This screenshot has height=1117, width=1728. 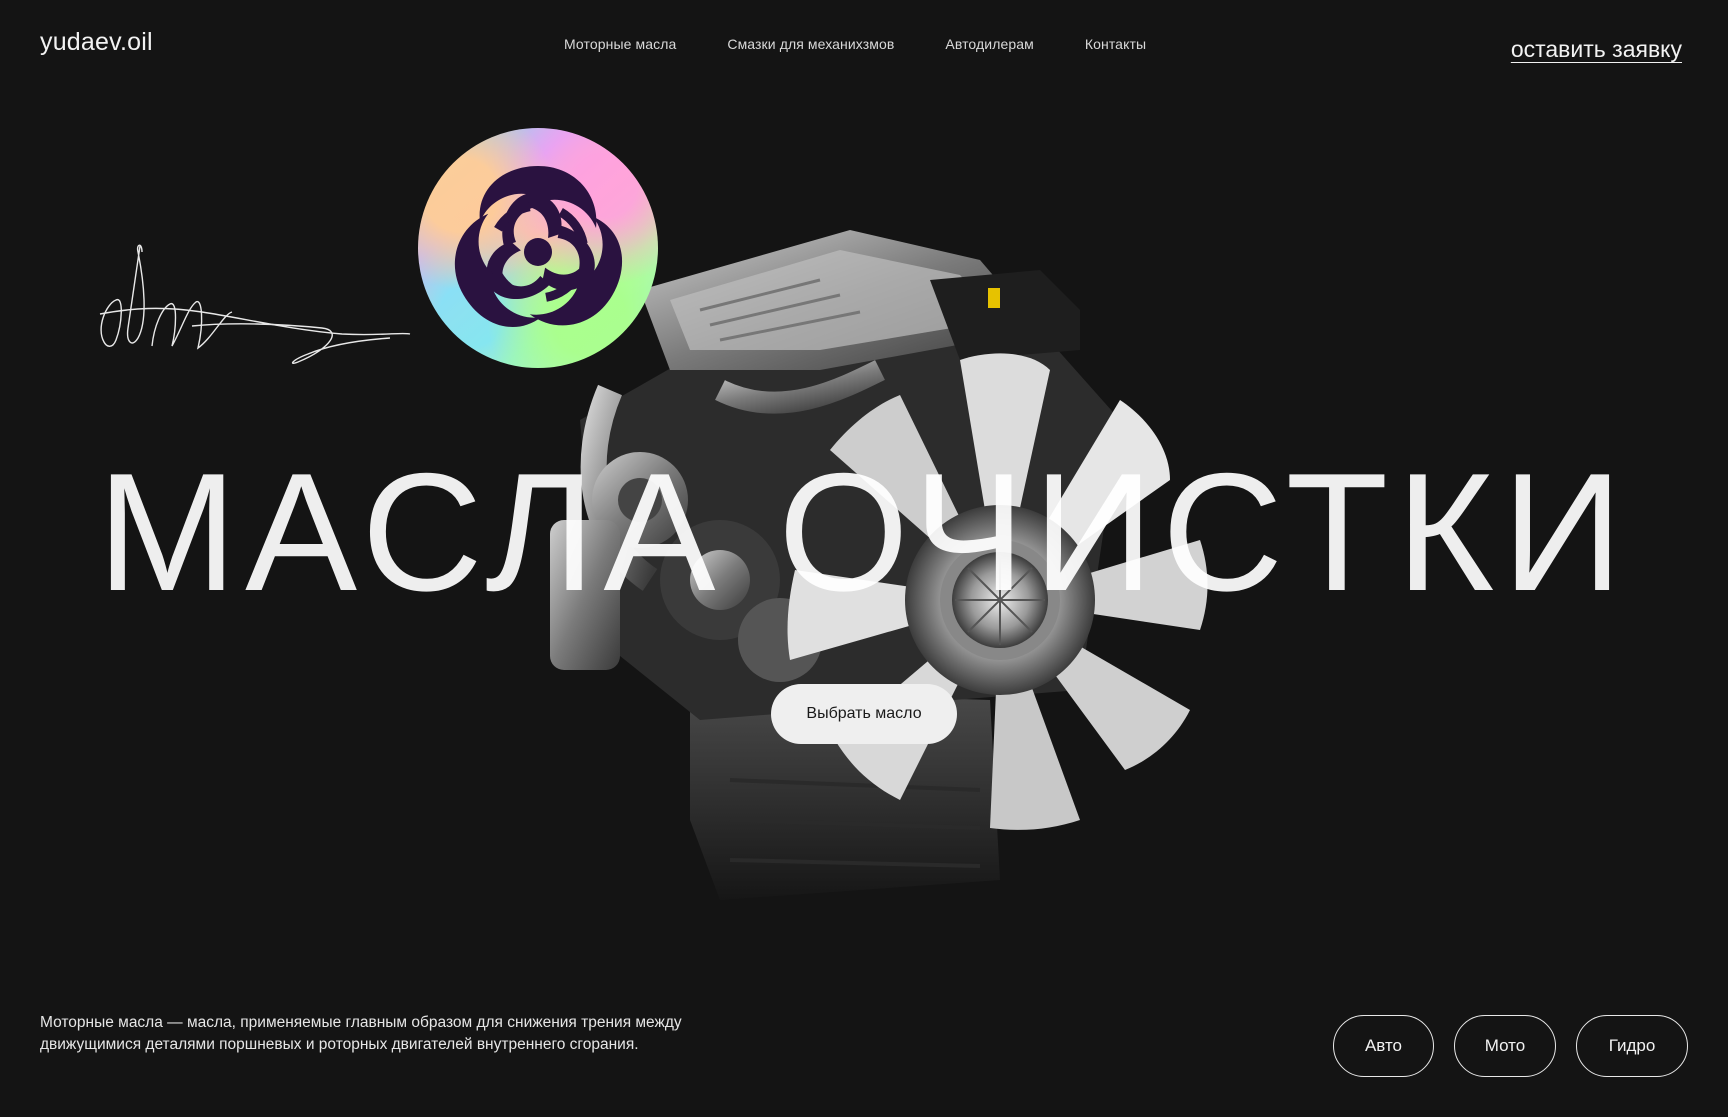 I want to click on signature-graphic, so click(x=255, y=304).